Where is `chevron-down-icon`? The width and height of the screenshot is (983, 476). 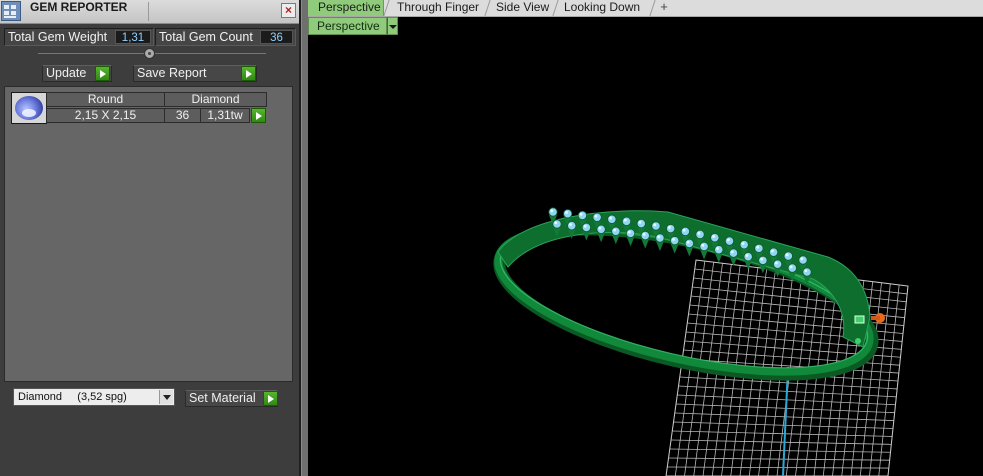 chevron-down-icon is located at coordinates (166, 397).